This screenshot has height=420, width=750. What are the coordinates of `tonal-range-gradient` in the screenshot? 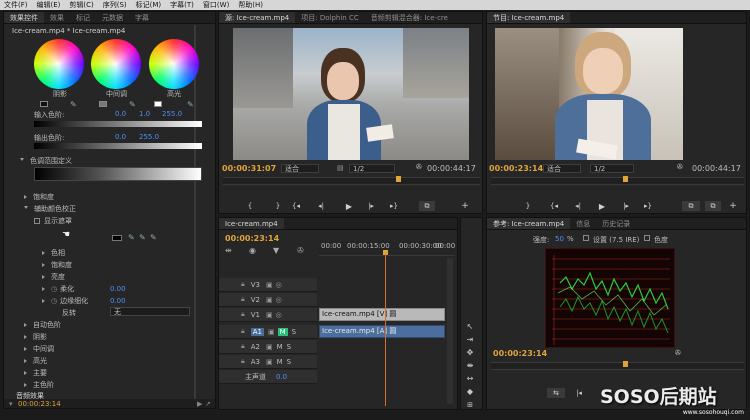 It's located at (118, 174).